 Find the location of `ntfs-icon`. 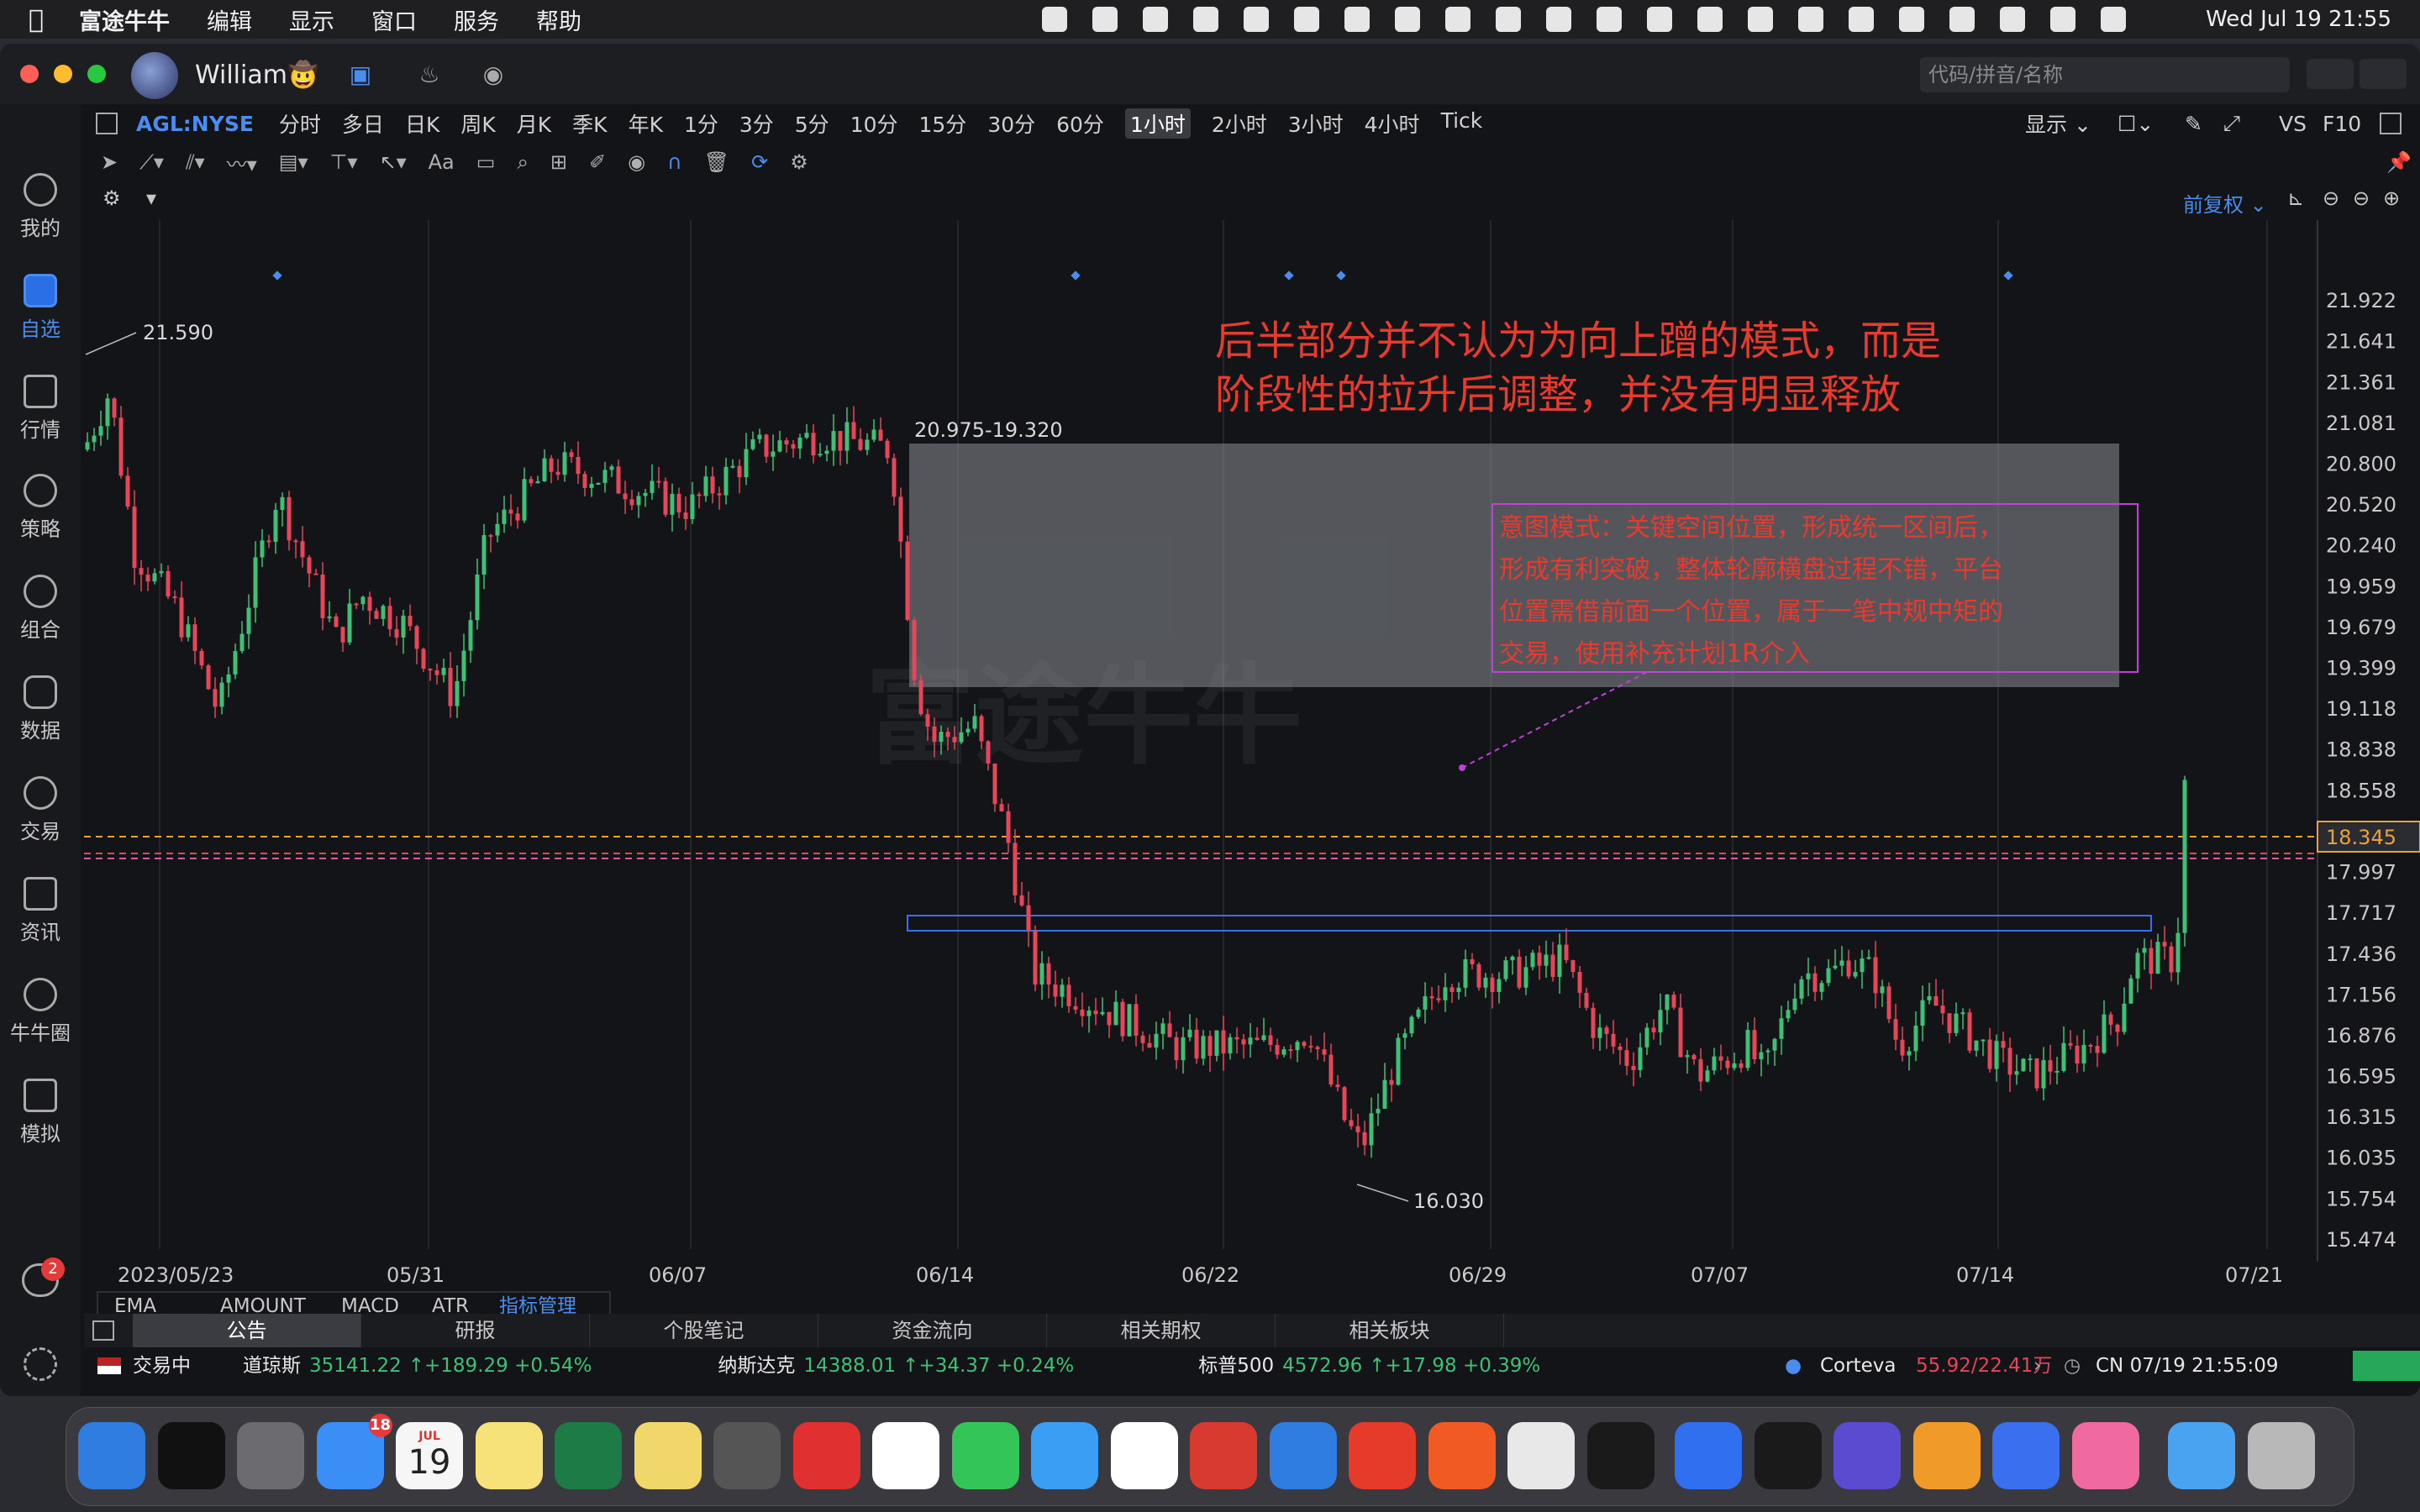

ntfs-icon is located at coordinates (1205, 19).